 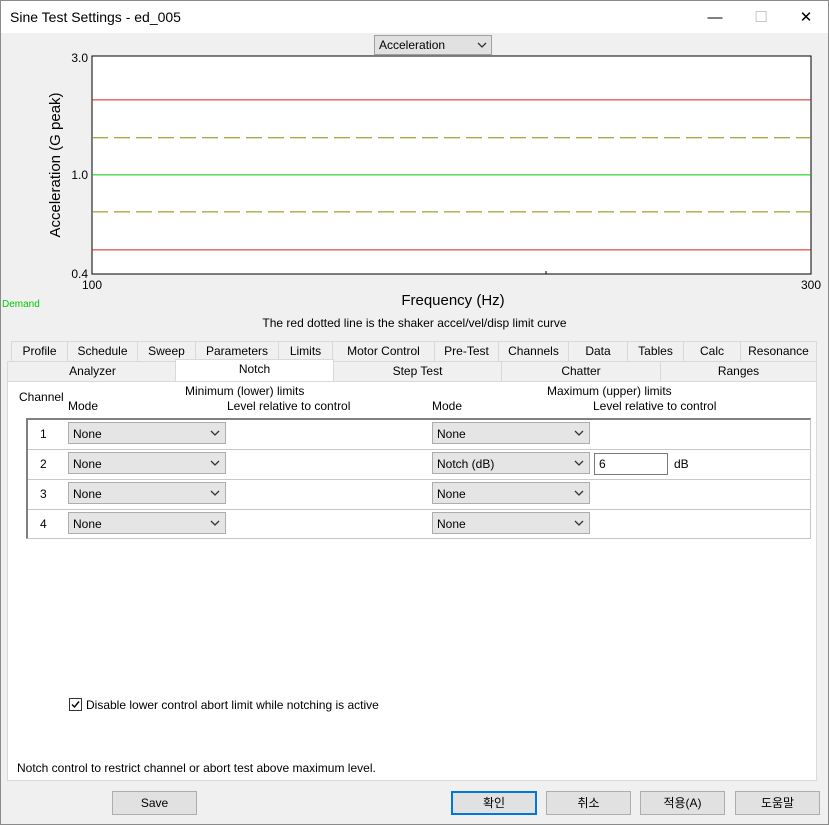 I want to click on tab-calc: Calc, so click(x=712, y=351).